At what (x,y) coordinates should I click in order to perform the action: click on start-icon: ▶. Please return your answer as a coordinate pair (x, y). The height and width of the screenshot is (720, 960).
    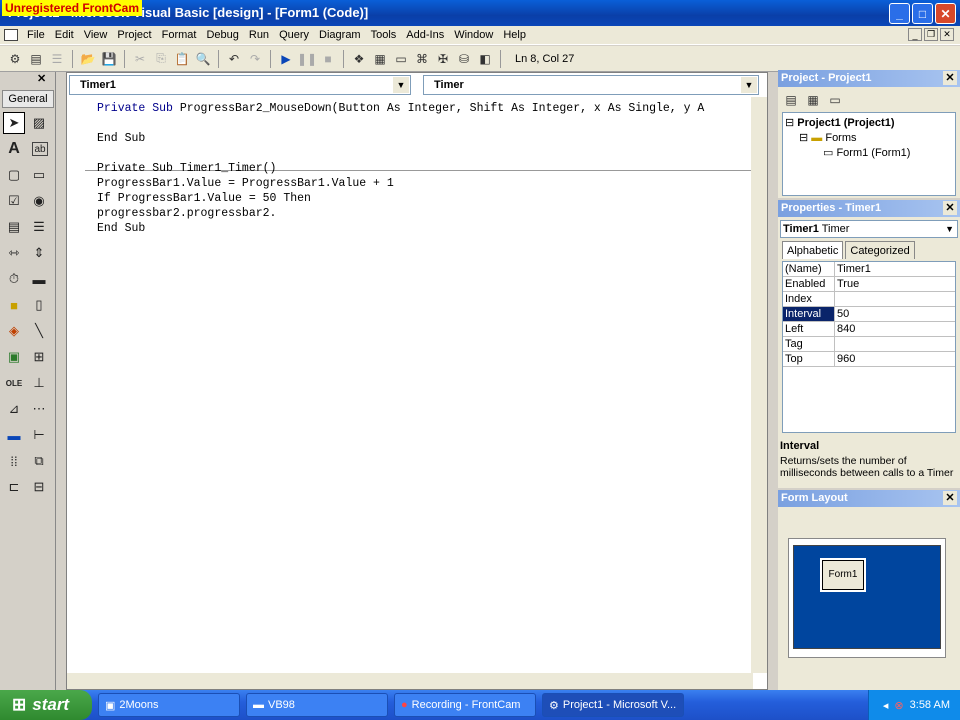
    Looking at the image, I should click on (286, 59).